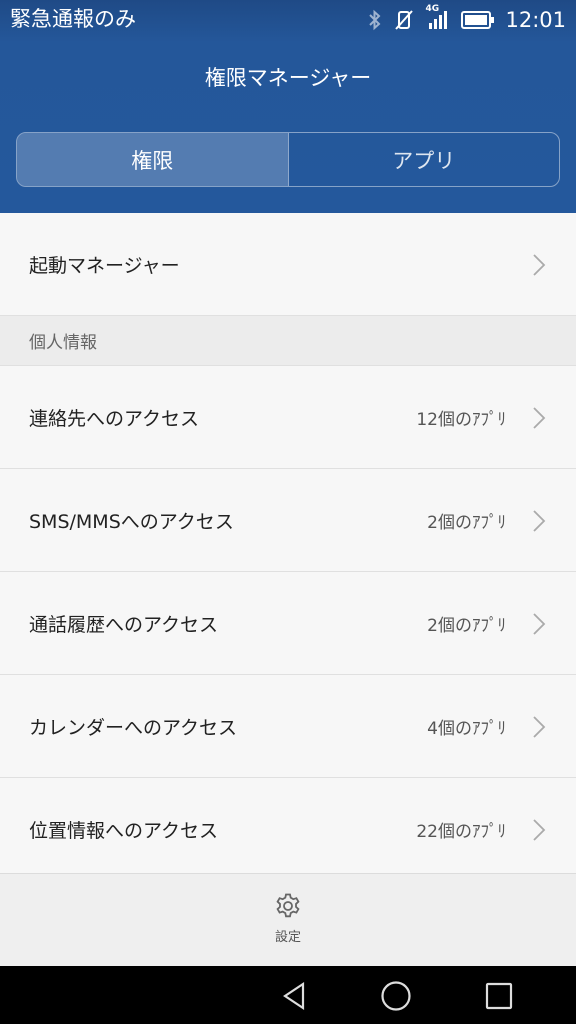 The width and height of the screenshot is (576, 1024). I want to click on call-log-access-row: 通話履歴へのアクセス 2個のｱﾌﾟﾘ, so click(288, 623).